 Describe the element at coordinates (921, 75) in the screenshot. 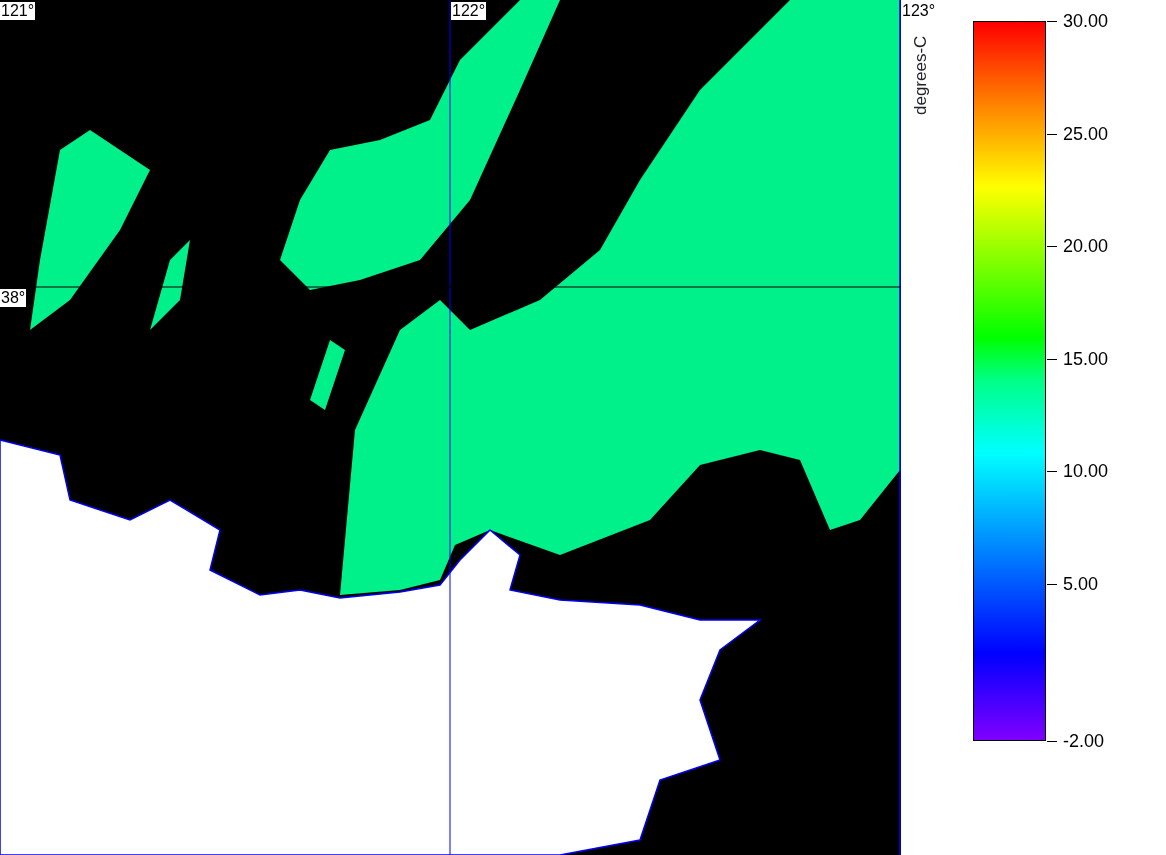

I see `legend-title: degrees-C` at that location.